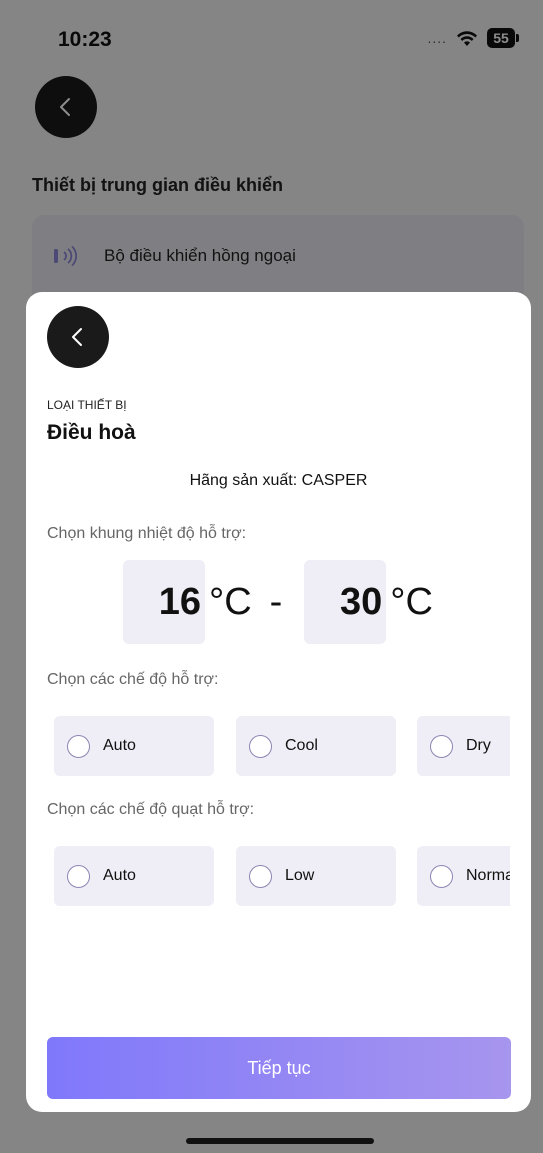 The image size is (543, 1153). I want to click on max-temperature-input: 30, so click(345, 602).